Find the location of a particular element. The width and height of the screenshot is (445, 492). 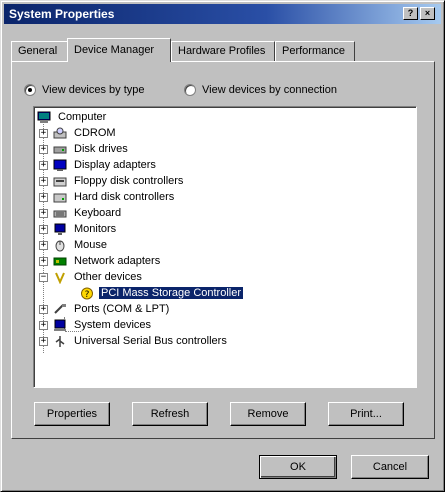

cancel-button: Cancel is located at coordinates (390, 467).